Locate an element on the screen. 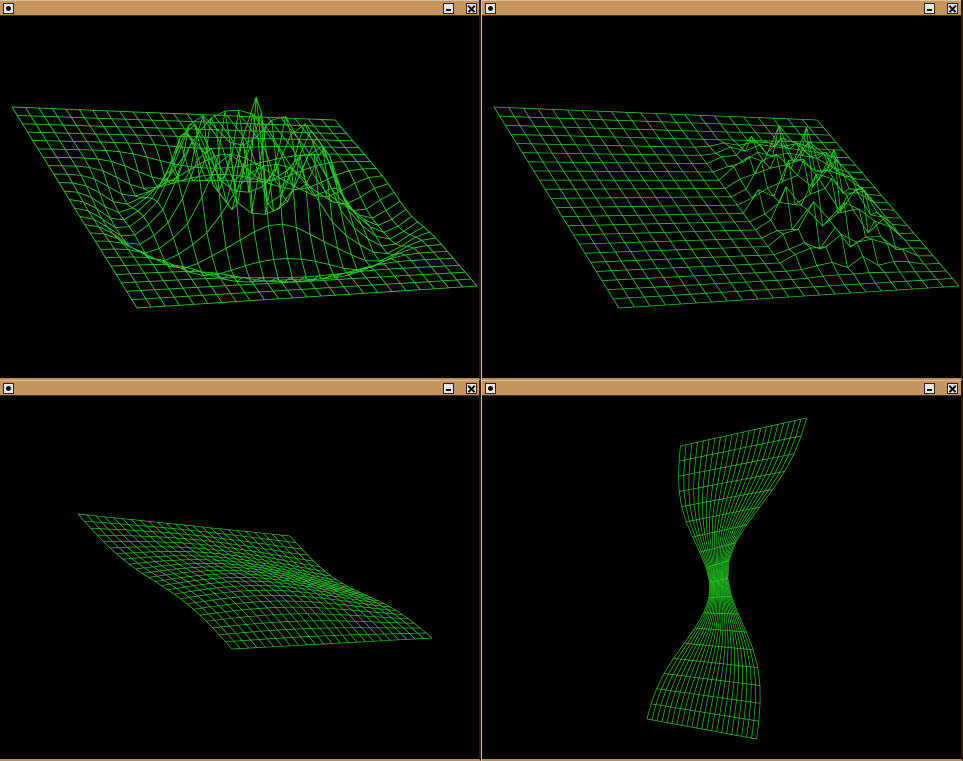 This screenshot has width=963, height=761. twisted-wireframe-surface is located at coordinates (727, 578).